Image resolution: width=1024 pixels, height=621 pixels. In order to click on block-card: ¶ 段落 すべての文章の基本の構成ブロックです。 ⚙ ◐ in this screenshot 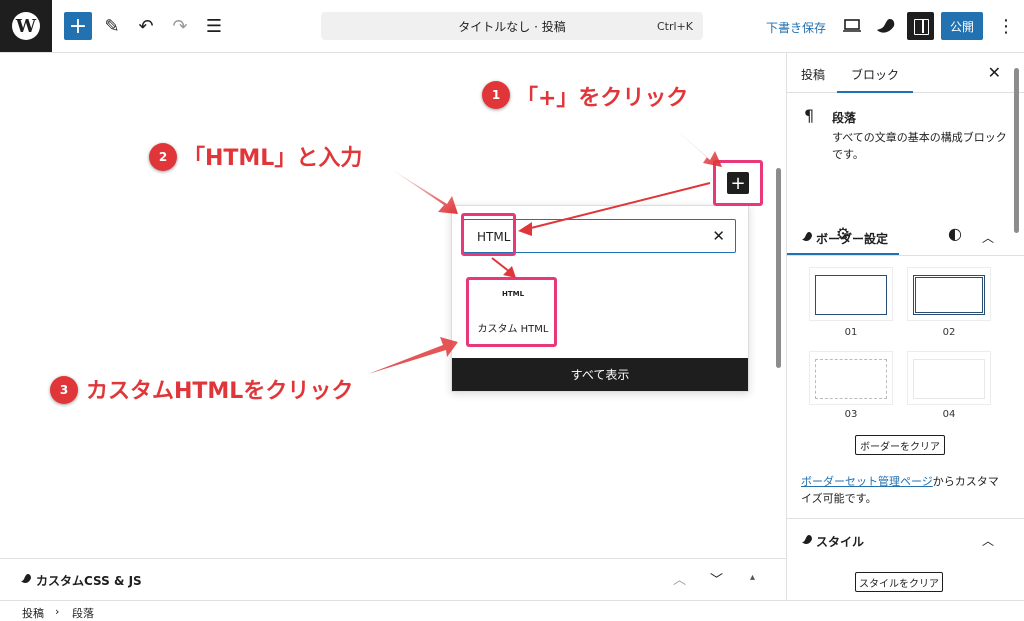, I will do `click(905, 175)`.